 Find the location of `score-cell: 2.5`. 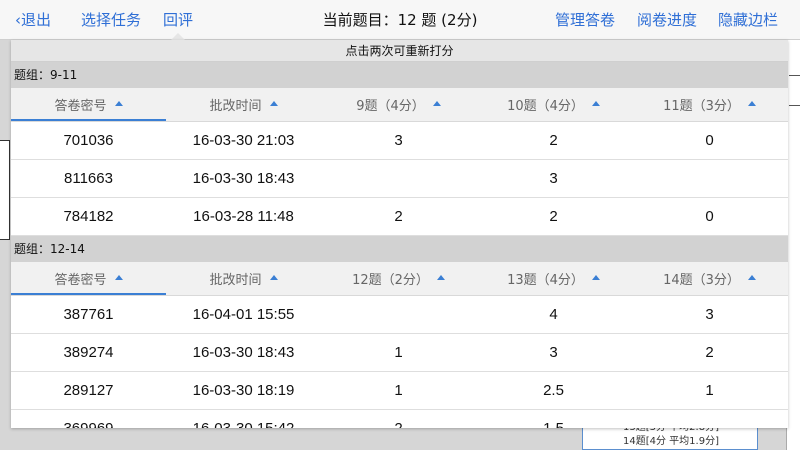

score-cell: 2.5 is located at coordinates (553, 390).